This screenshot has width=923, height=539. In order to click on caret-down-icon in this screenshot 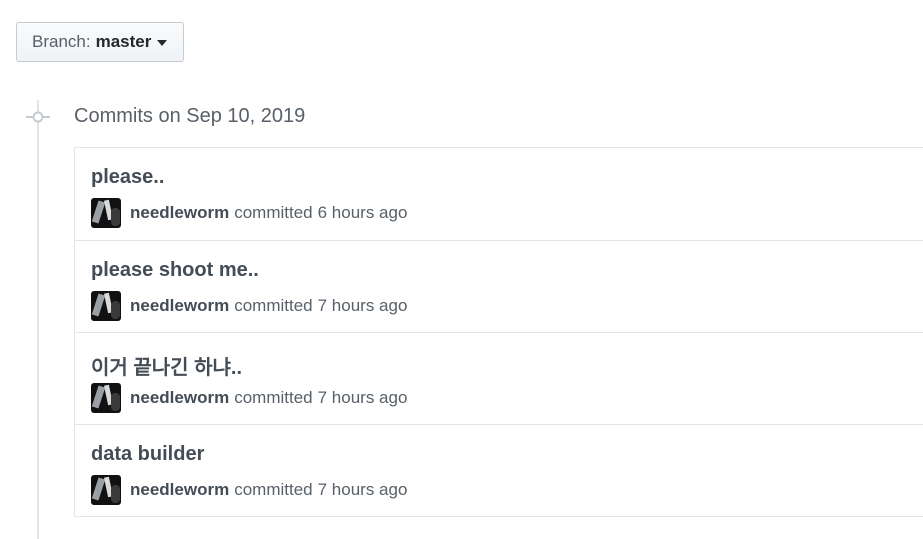, I will do `click(162, 43)`.